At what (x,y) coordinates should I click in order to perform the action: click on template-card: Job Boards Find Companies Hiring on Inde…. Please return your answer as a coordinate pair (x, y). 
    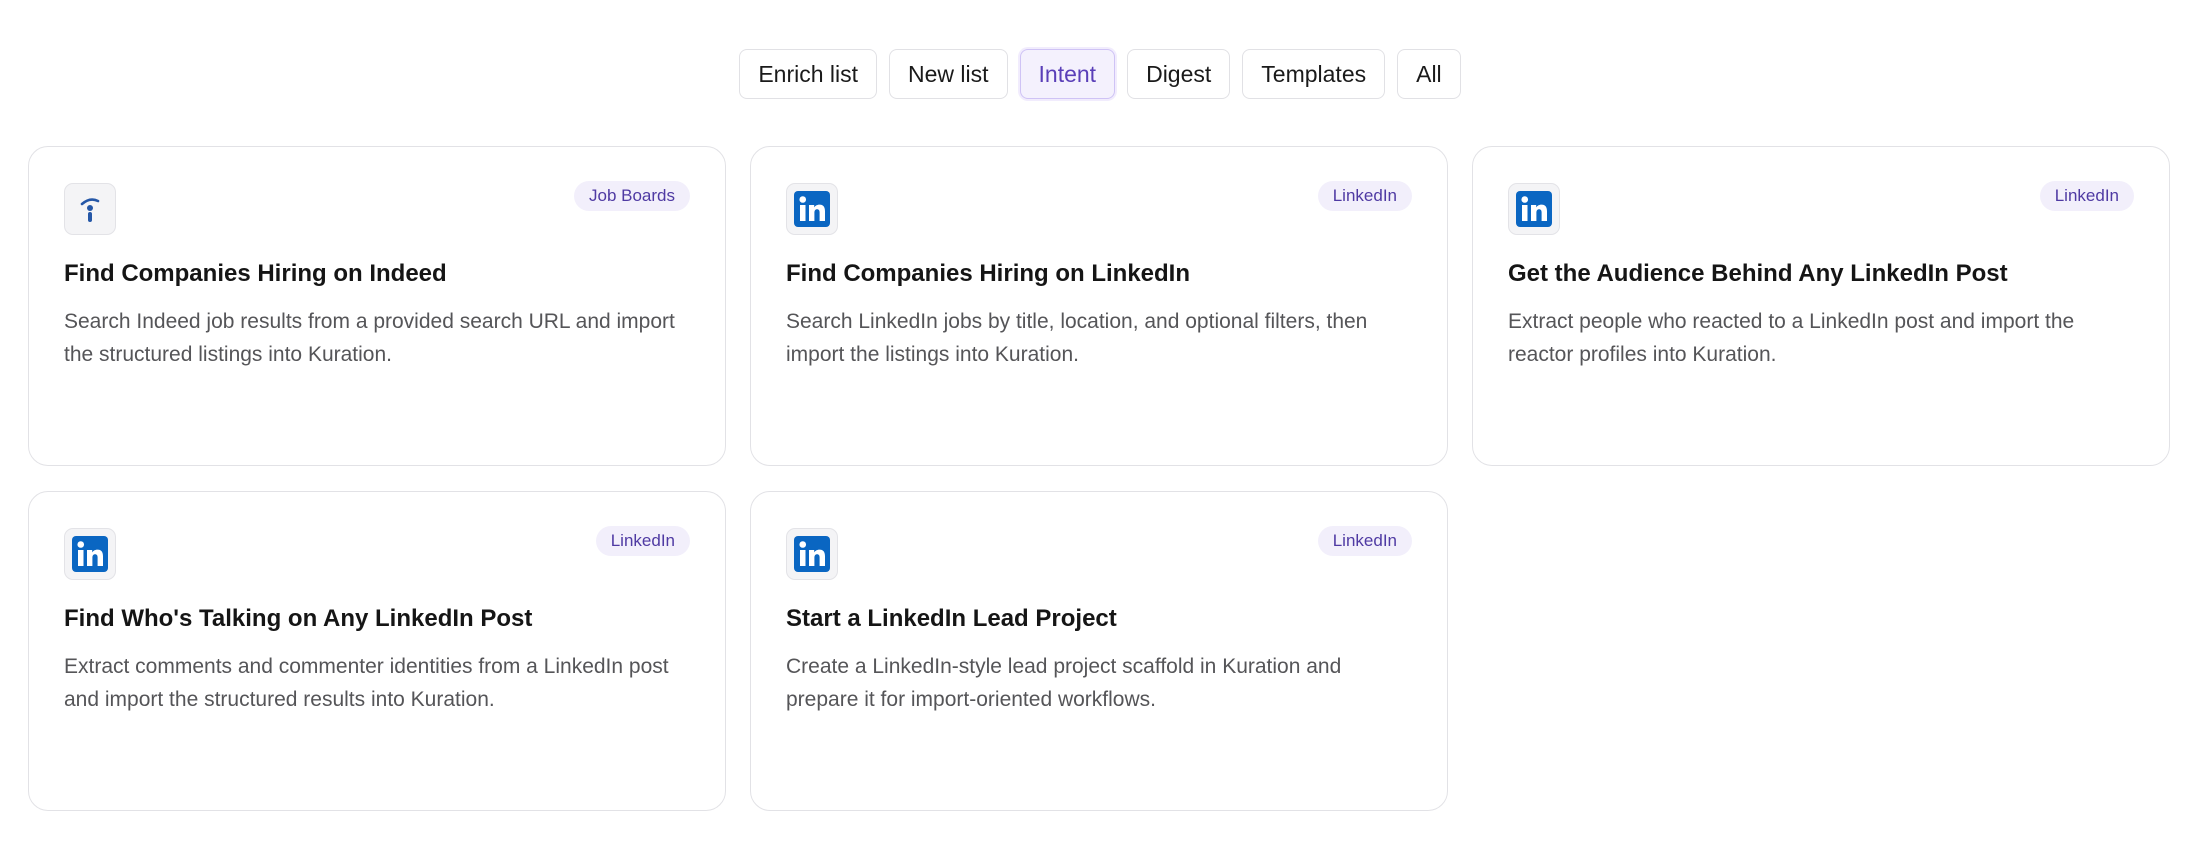
    Looking at the image, I should click on (377, 306).